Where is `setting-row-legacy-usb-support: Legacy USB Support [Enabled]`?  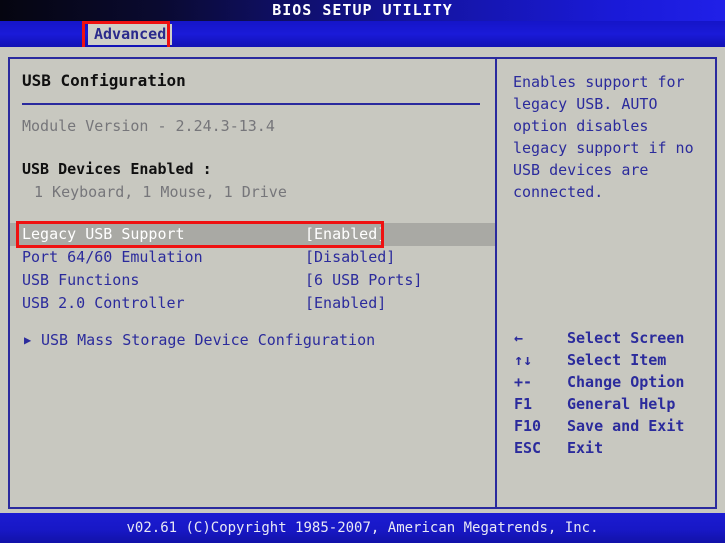
setting-row-legacy-usb-support: Legacy USB Support [Enabled] is located at coordinates (252, 234).